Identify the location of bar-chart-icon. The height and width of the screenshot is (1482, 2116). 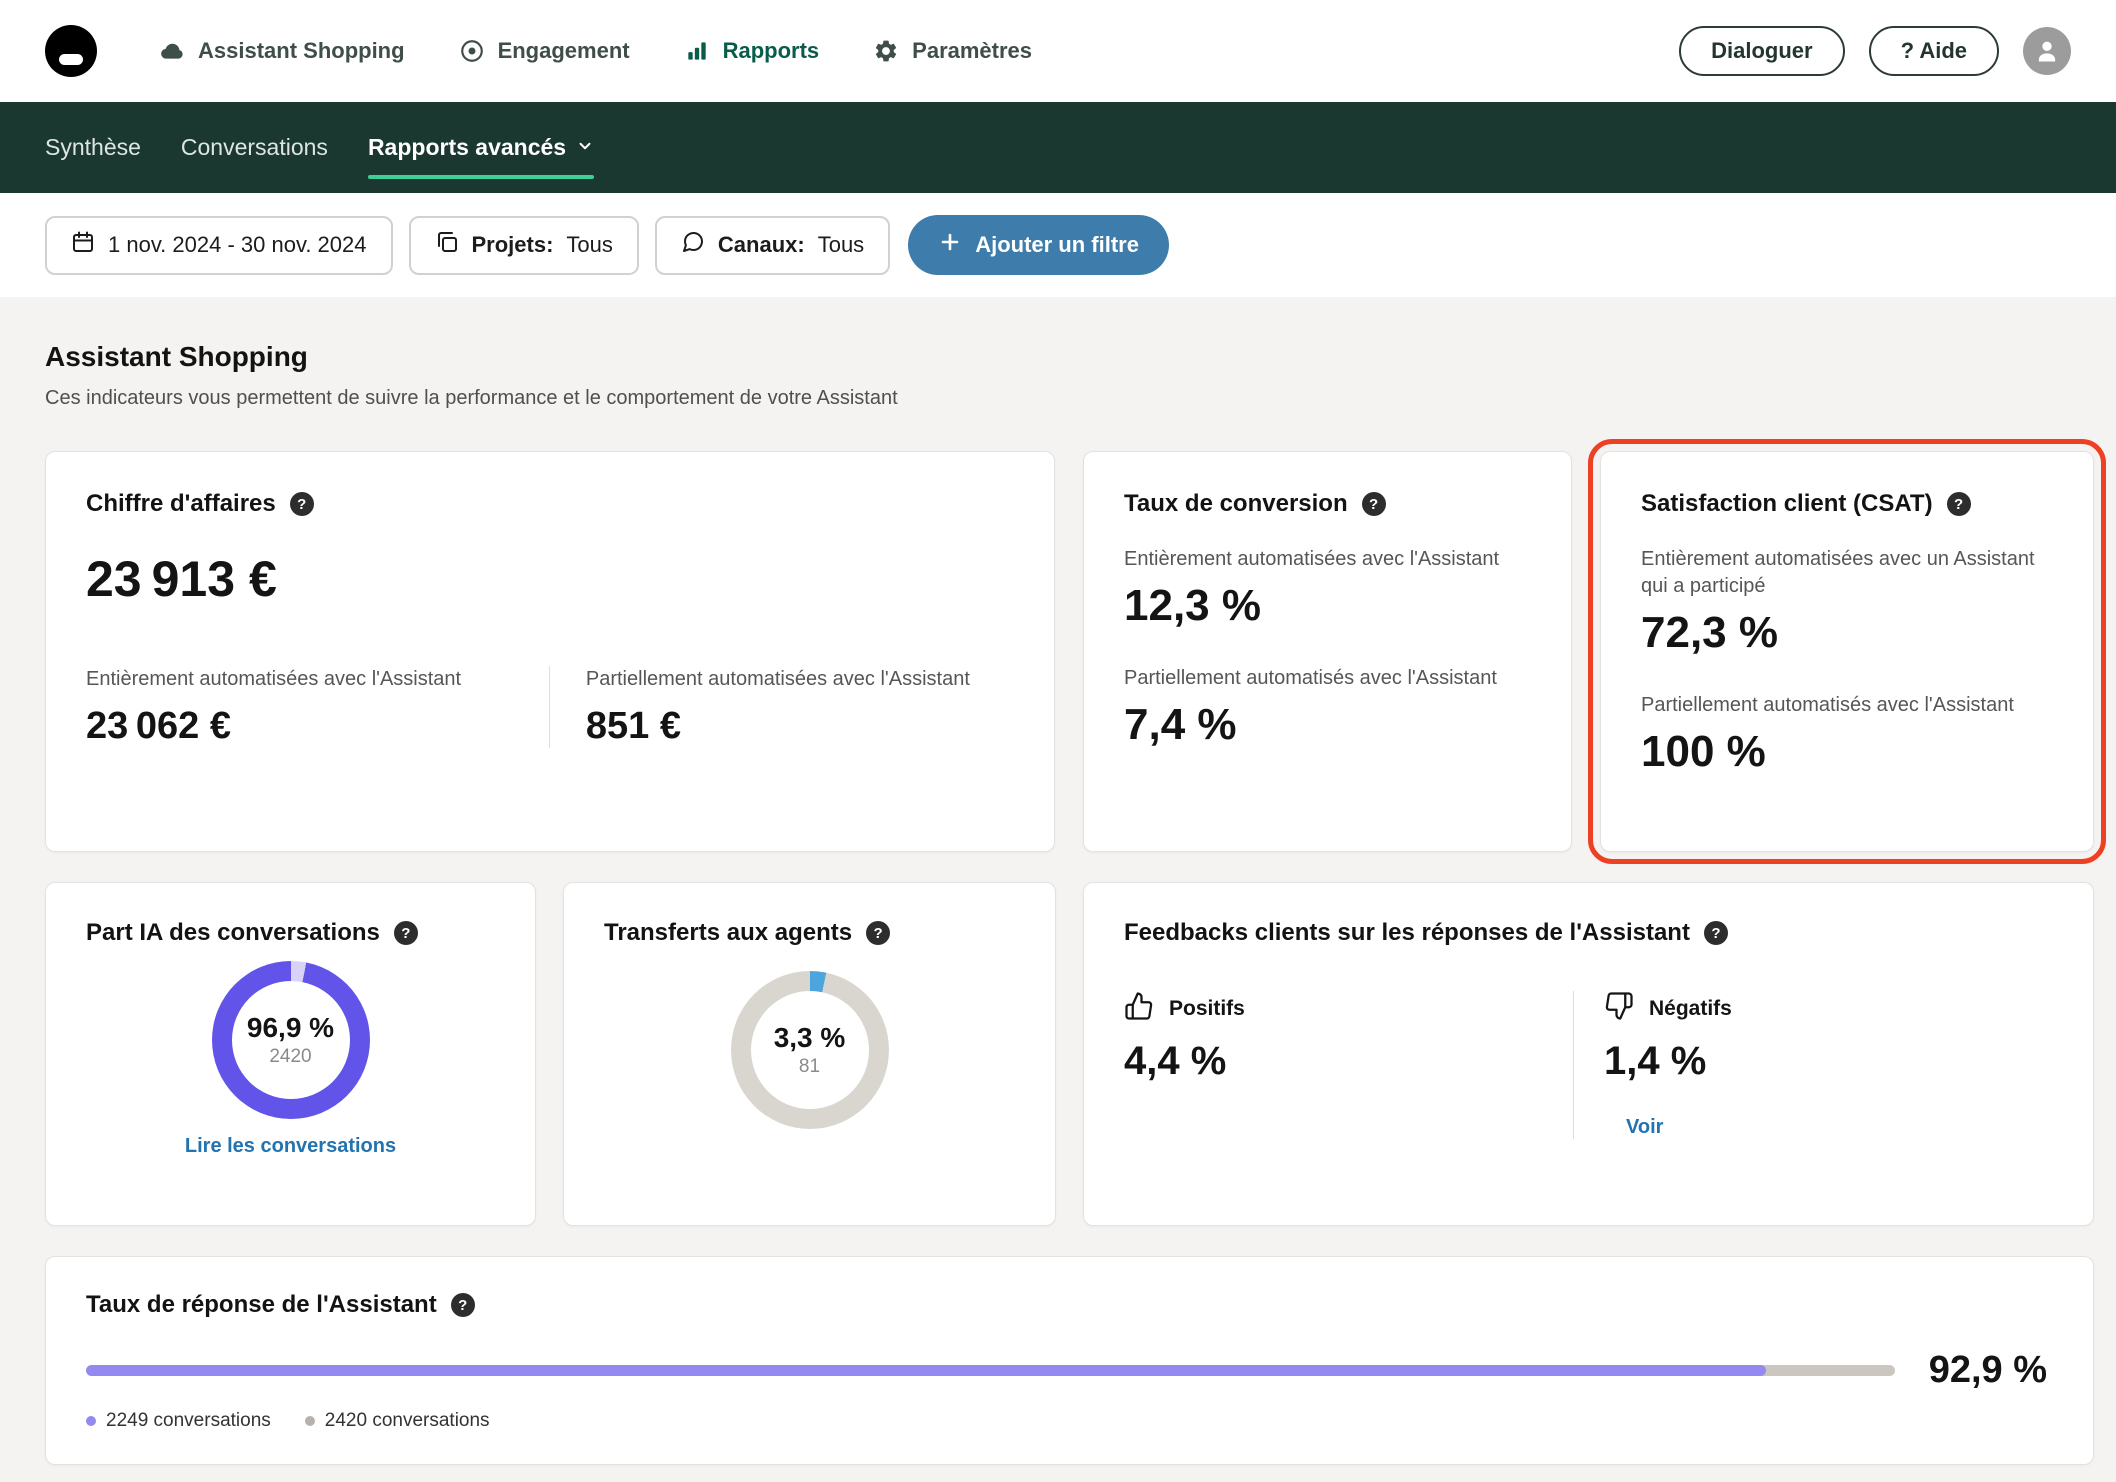
(697, 51).